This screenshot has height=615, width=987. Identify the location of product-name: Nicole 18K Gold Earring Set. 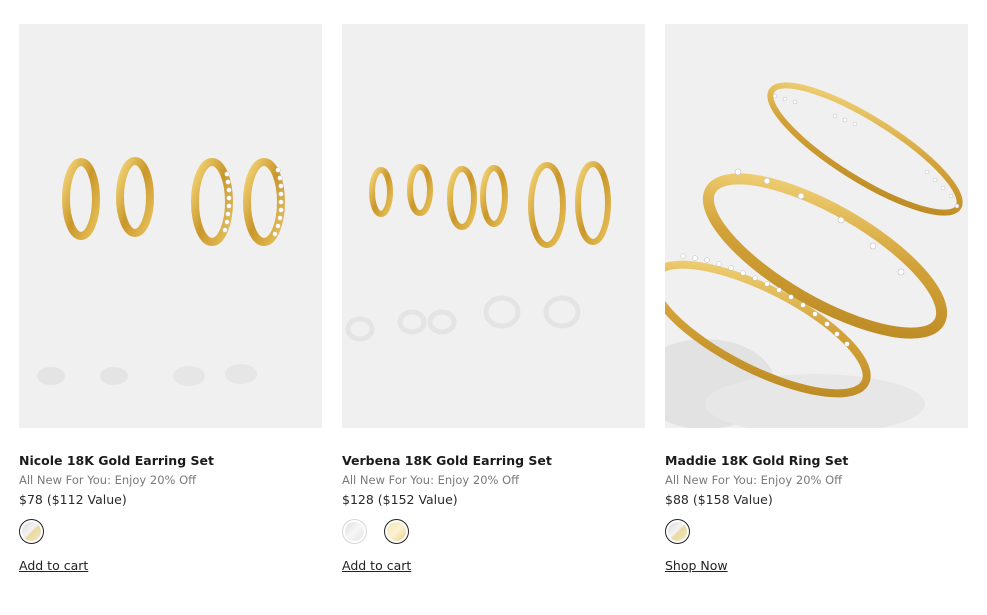
(170, 461).